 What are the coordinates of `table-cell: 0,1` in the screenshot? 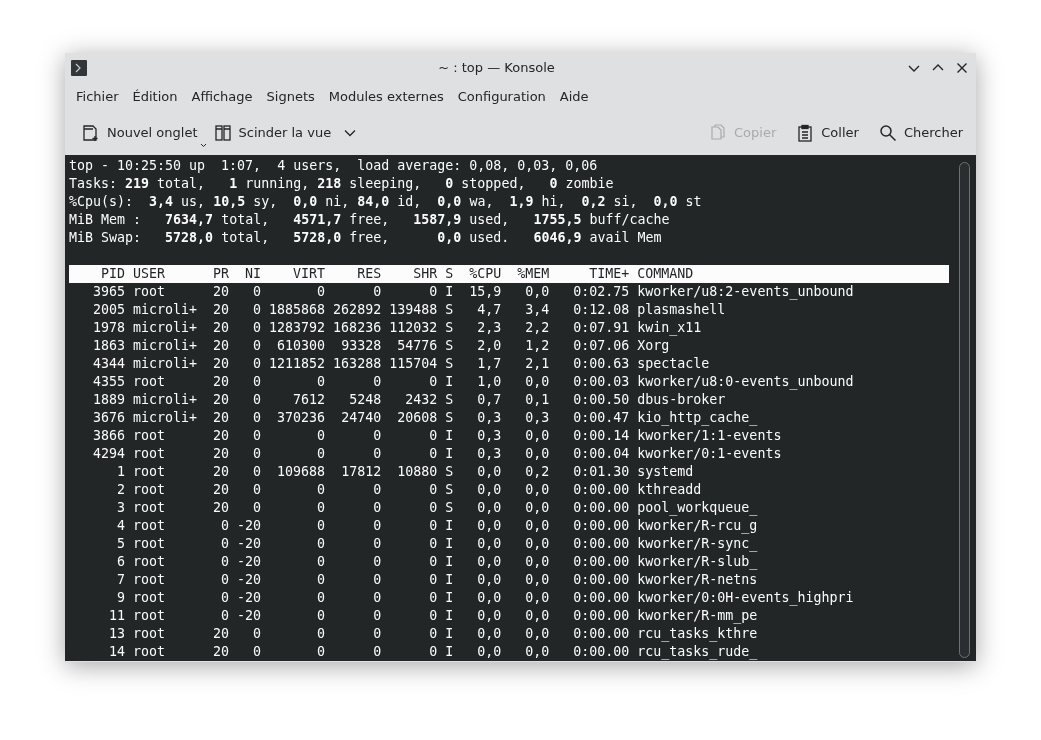 It's located at (537, 399).